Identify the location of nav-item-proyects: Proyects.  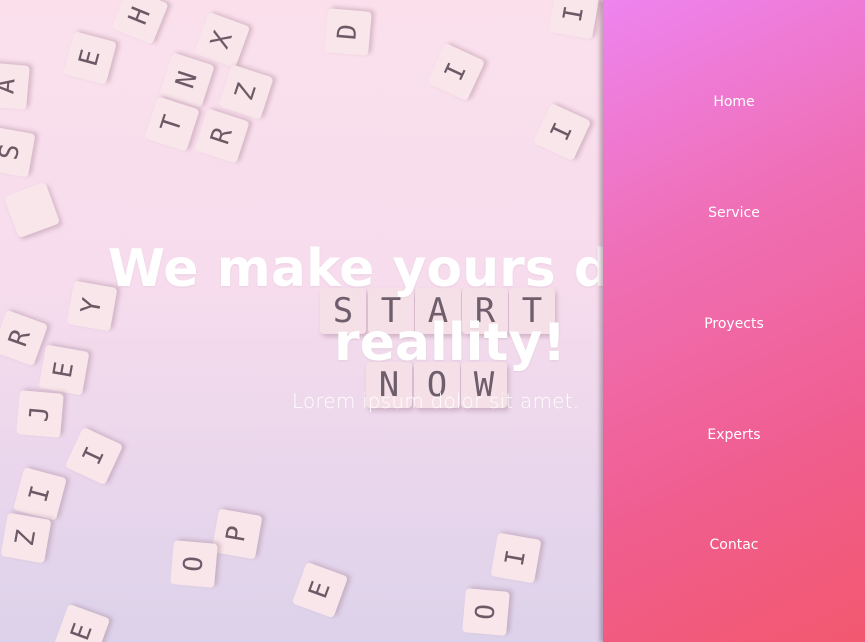
(734, 324).